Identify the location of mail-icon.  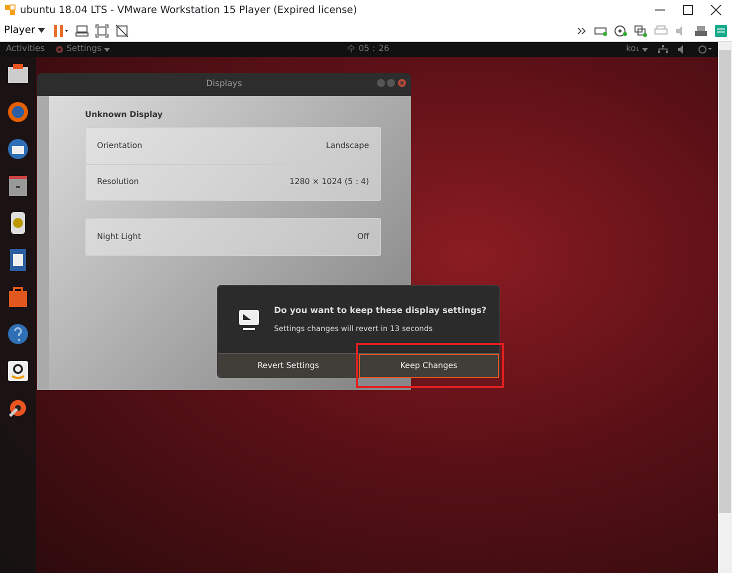
(18, 149).